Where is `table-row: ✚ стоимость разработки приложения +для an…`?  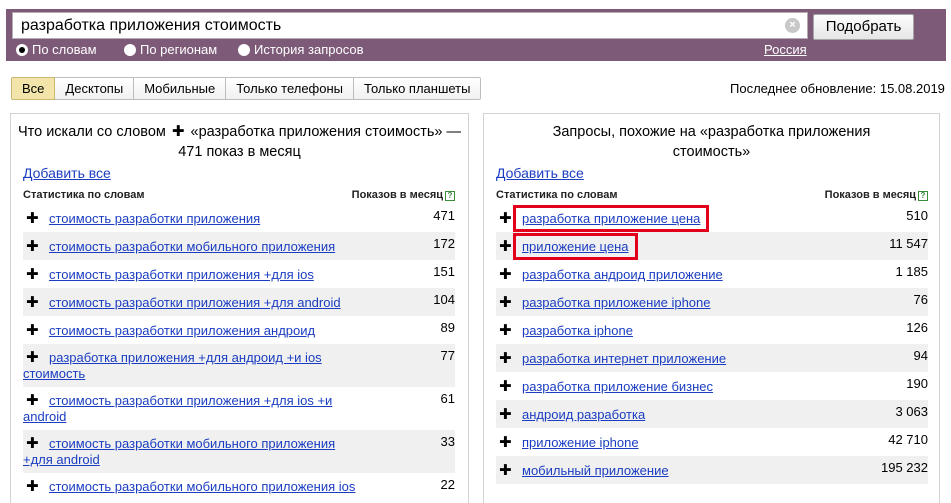 table-row: ✚ стоимость разработки приложения +для an… is located at coordinates (239, 302).